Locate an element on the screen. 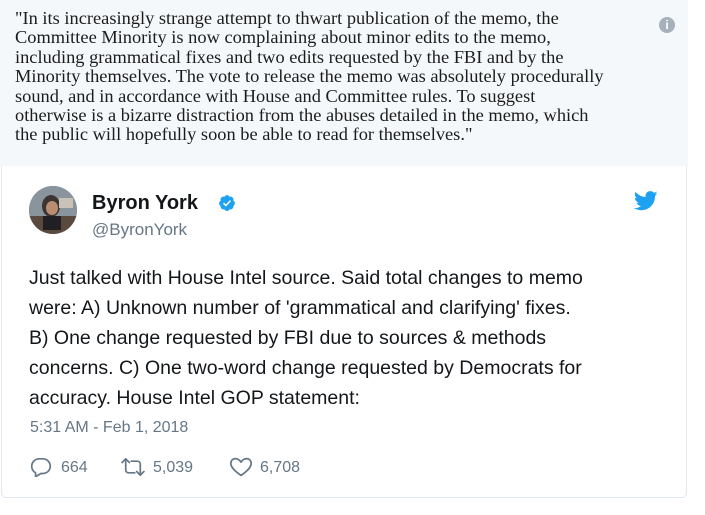 The image size is (705, 515). reply-button: 664 is located at coordinates (65, 467).